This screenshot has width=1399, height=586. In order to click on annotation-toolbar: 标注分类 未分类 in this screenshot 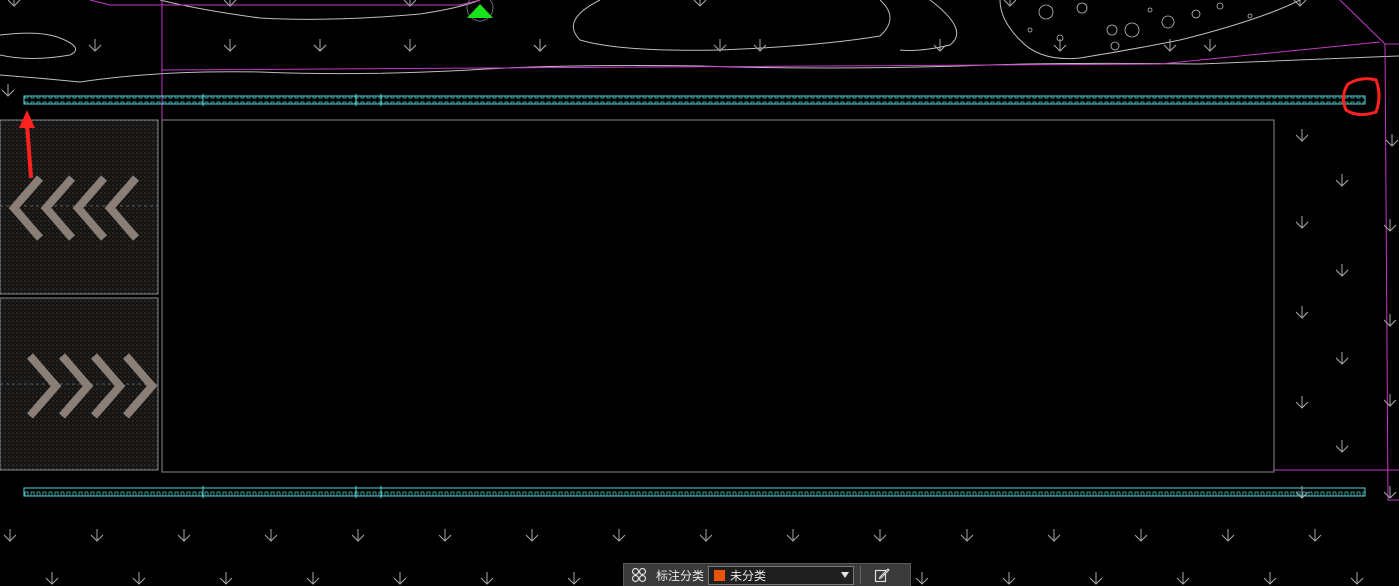, I will do `click(767, 574)`.